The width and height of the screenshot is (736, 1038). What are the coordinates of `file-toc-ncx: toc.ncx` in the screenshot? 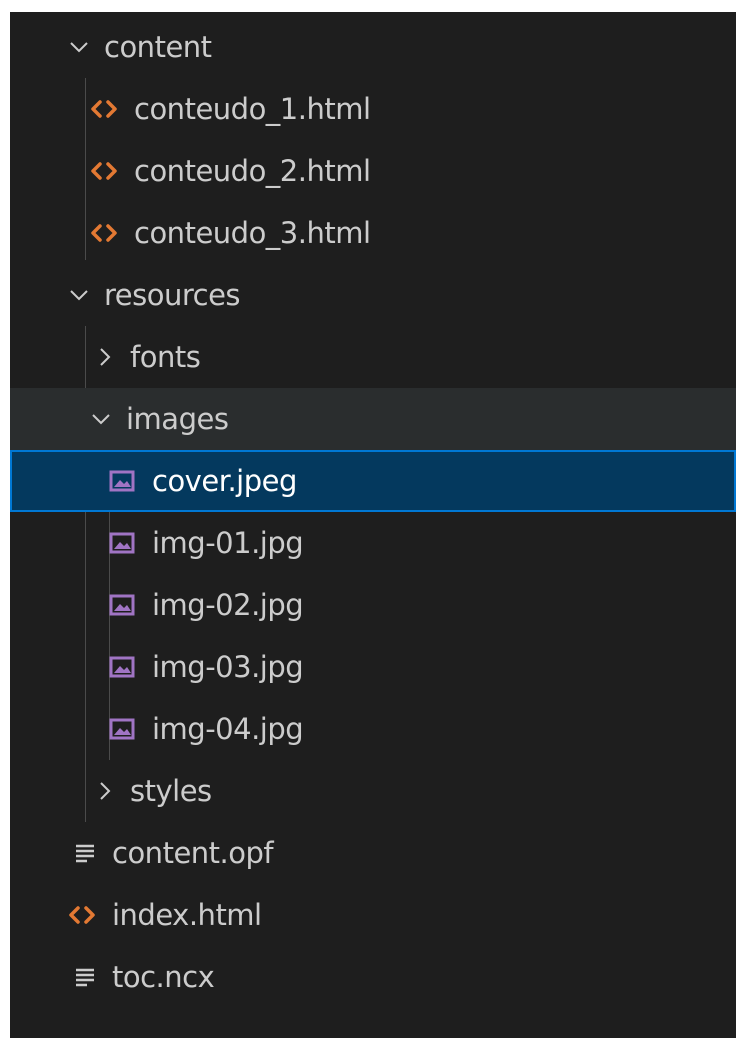 It's located at (373, 977).